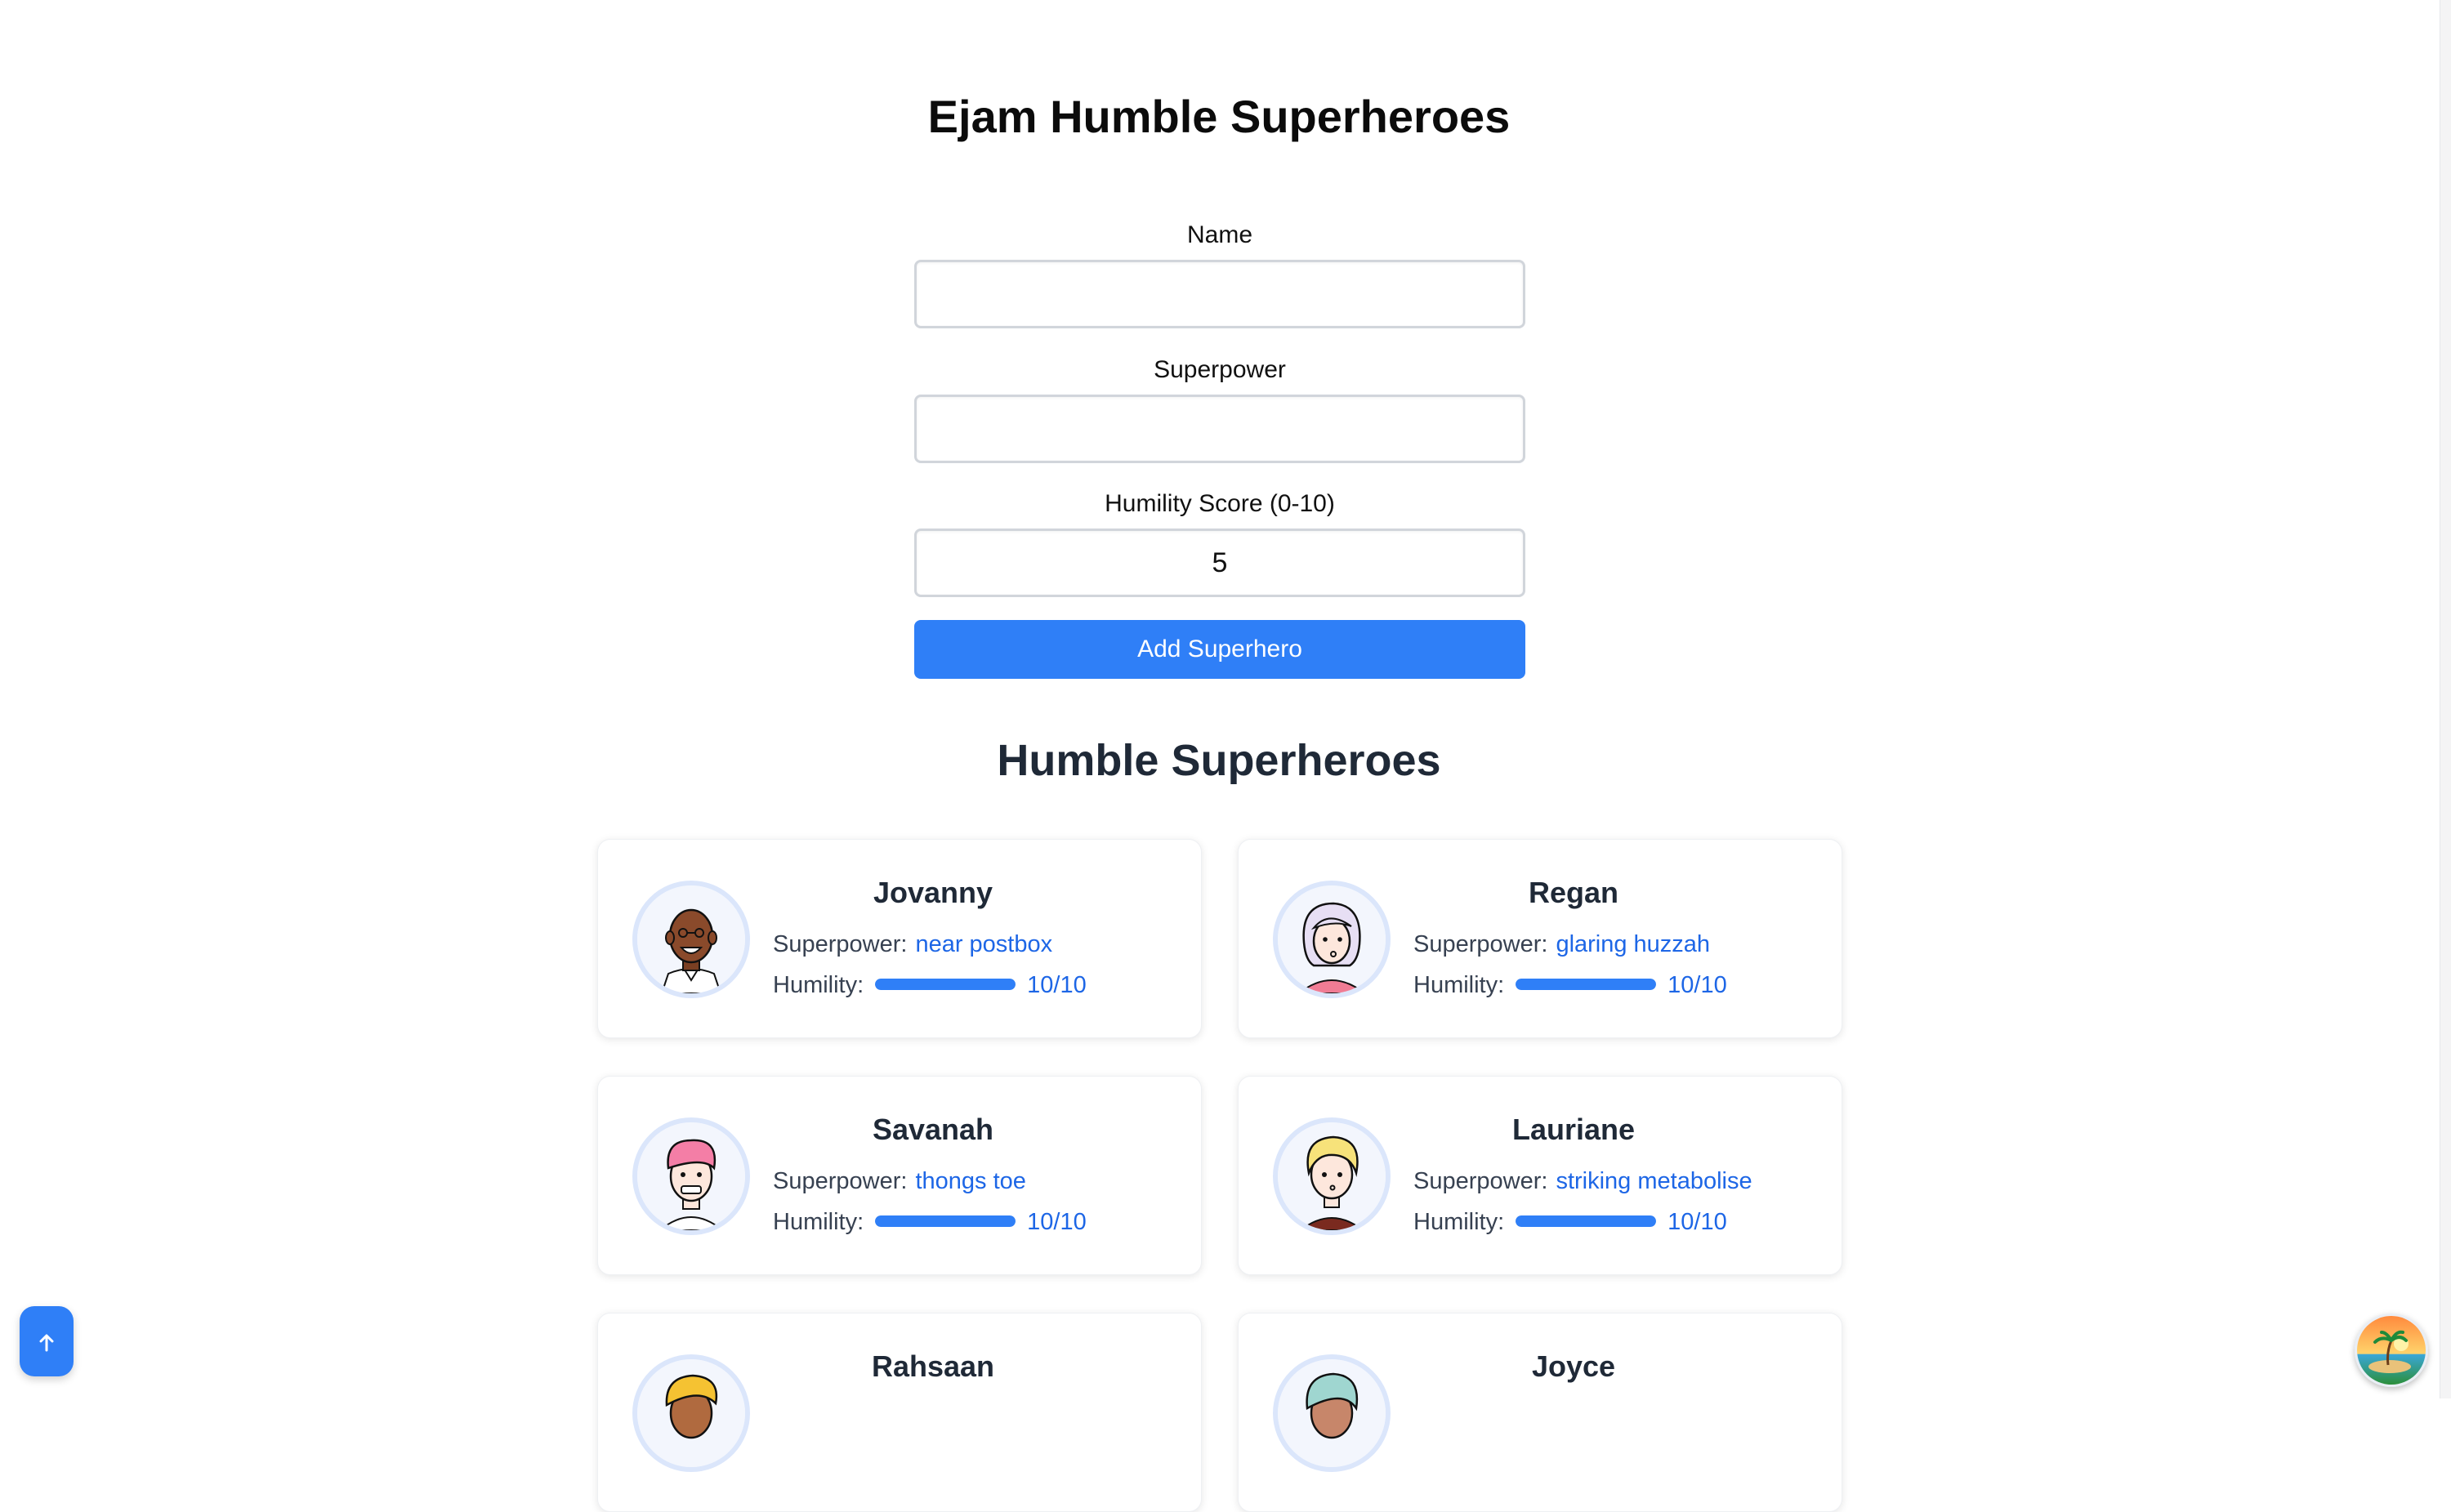  I want to click on arrow-up-icon, so click(46, 1343).